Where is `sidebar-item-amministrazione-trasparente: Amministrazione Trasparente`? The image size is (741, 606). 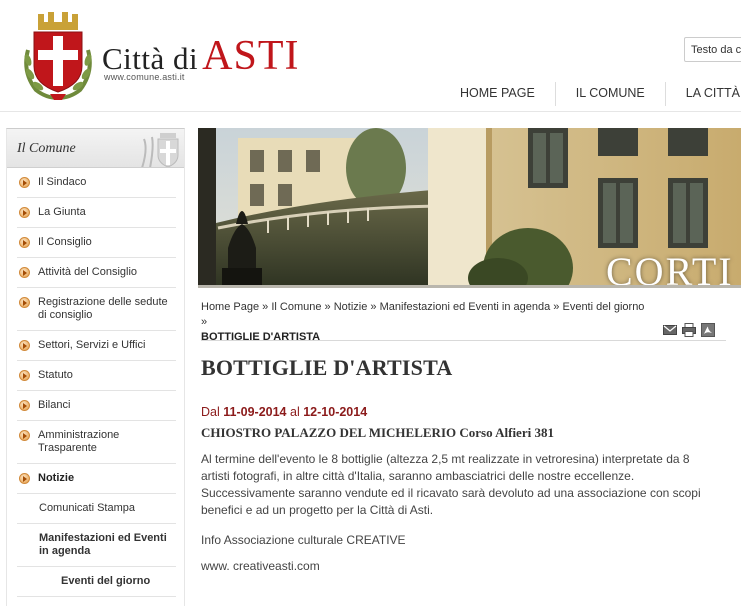
sidebar-item-amministrazione-trasparente: Amministrazione Trasparente is located at coordinates (96, 442).